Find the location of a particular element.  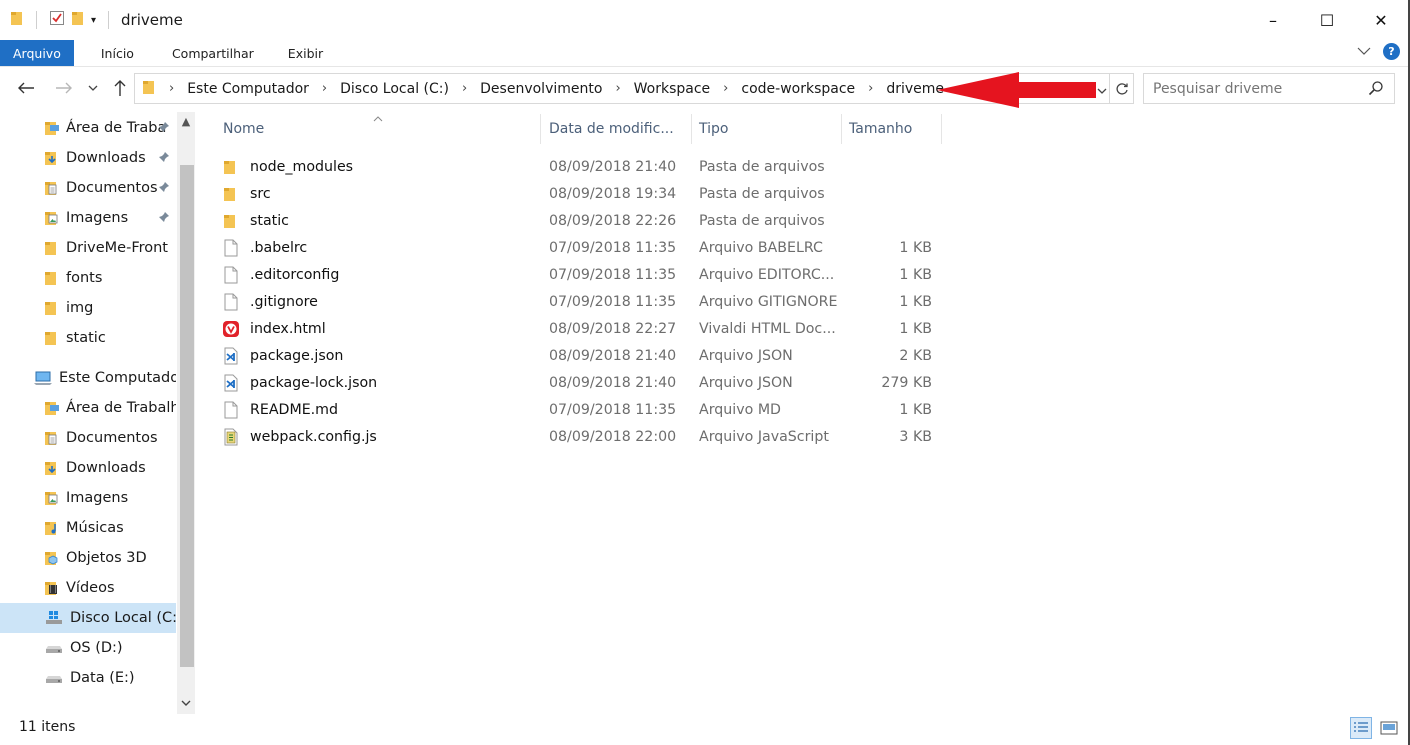

file-name-cell: .gitignore is located at coordinates (270, 301).